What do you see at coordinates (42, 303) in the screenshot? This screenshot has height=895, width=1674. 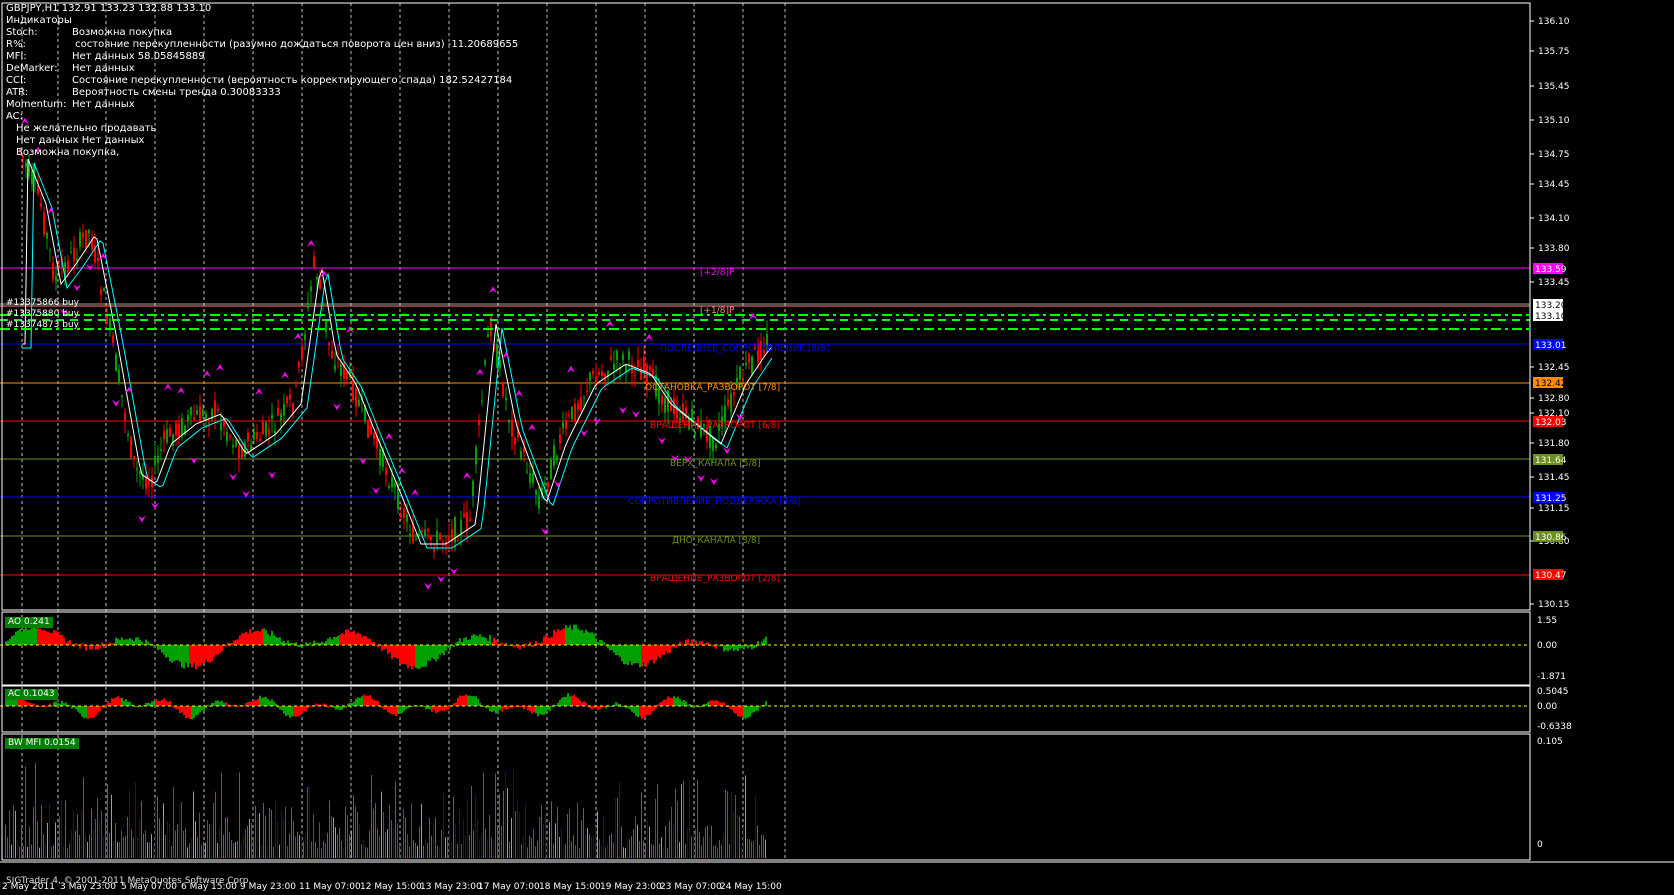 I see `order-label: #13375866 buy` at bounding box center [42, 303].